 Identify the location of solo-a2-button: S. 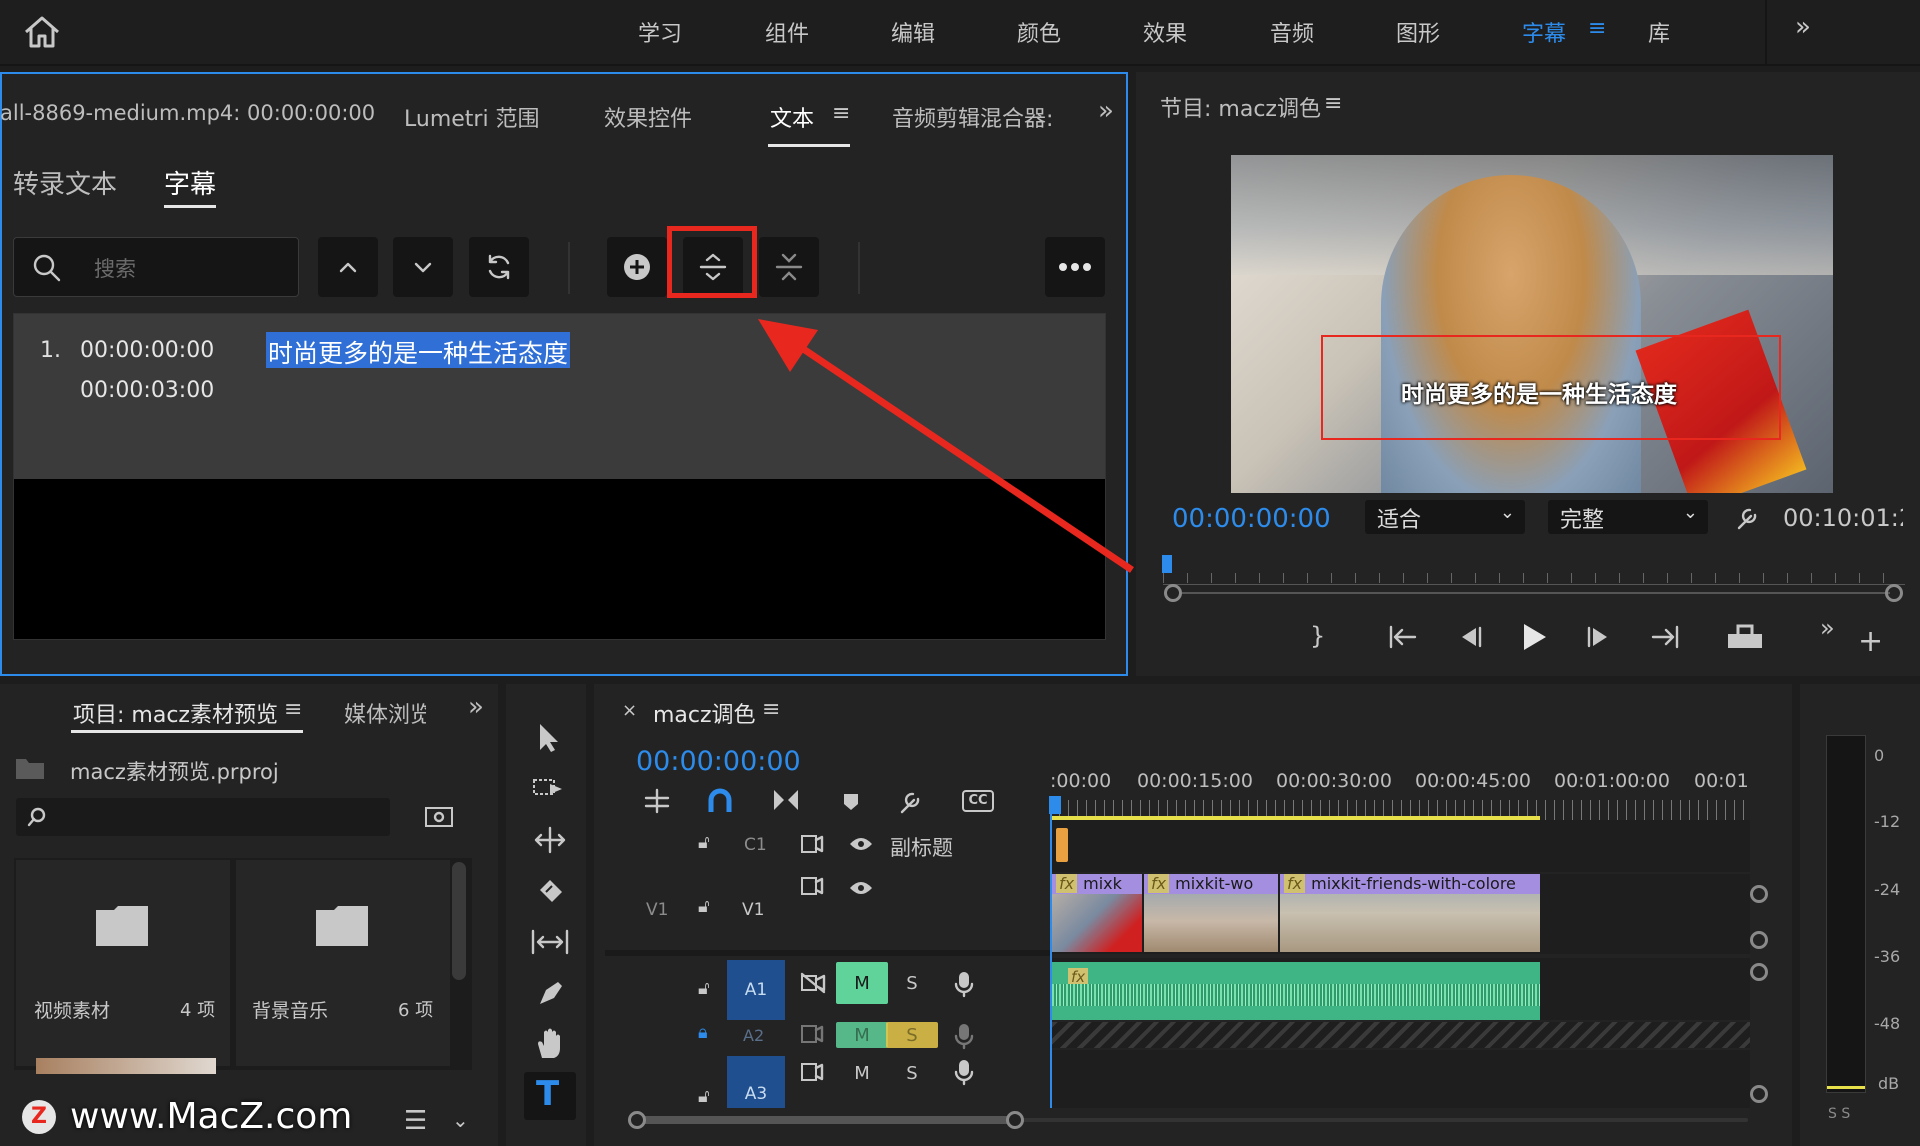
(912, 1035).